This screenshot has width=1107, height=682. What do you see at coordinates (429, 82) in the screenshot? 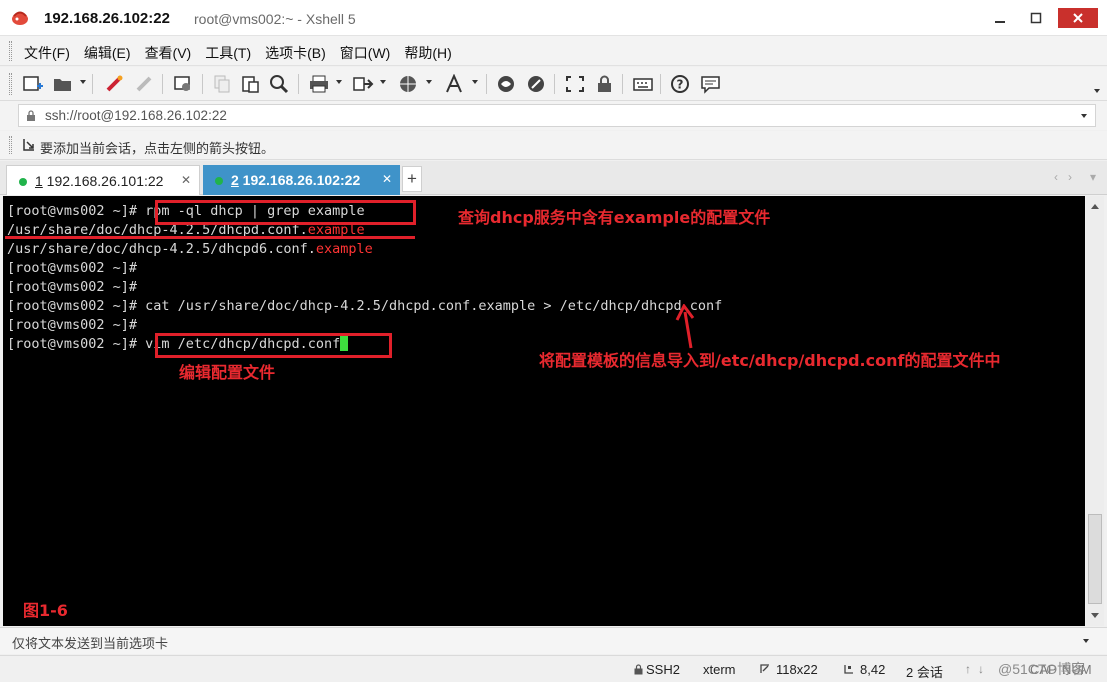
I see `globe-dropdown` at bounding box center [429, 82].